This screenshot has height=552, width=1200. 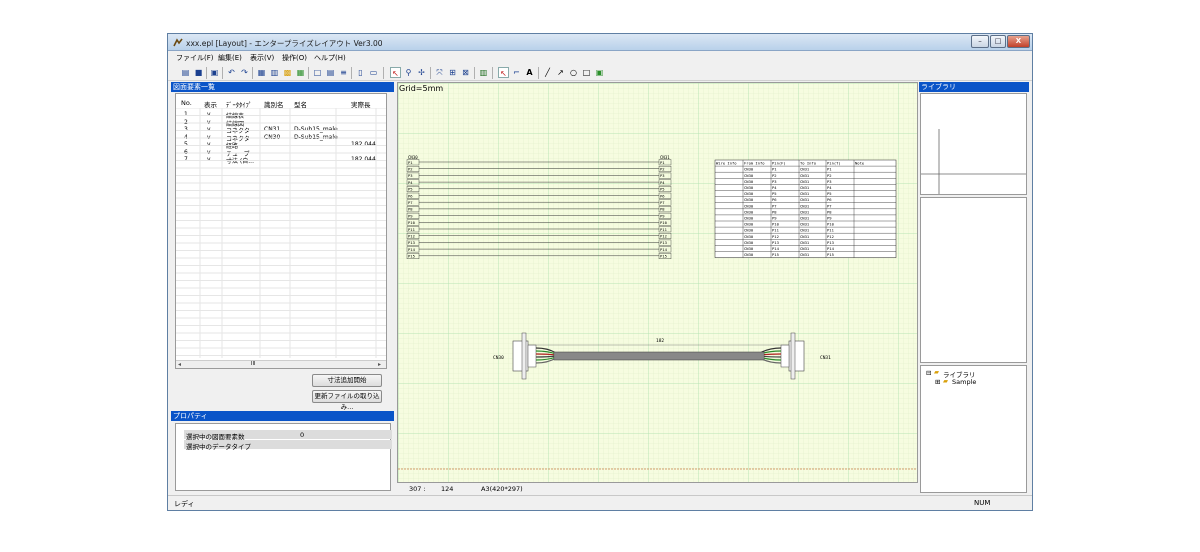 What do you see at coordinates (529, 72) in the screenshot?
I see `text-icon: A` at bounding box center [529, 72].